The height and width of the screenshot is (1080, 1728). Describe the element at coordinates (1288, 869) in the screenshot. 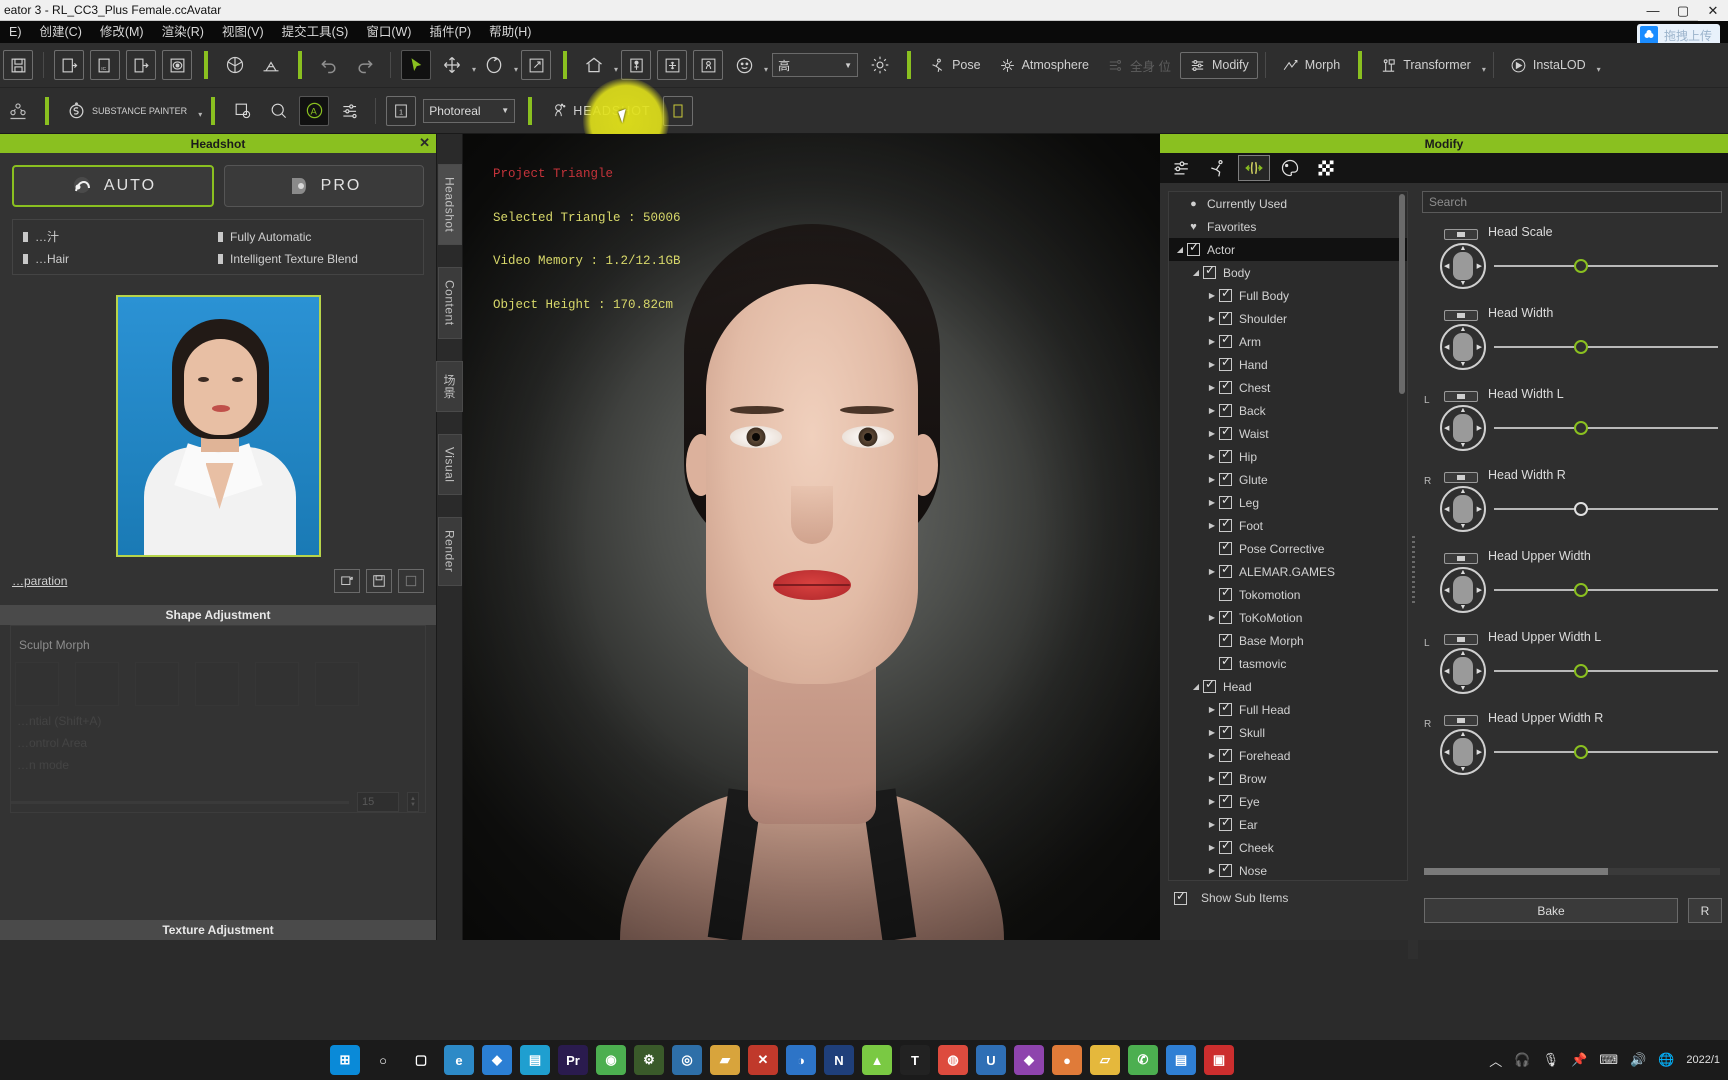

I see `tree-row: ▶ Nose` at that location.